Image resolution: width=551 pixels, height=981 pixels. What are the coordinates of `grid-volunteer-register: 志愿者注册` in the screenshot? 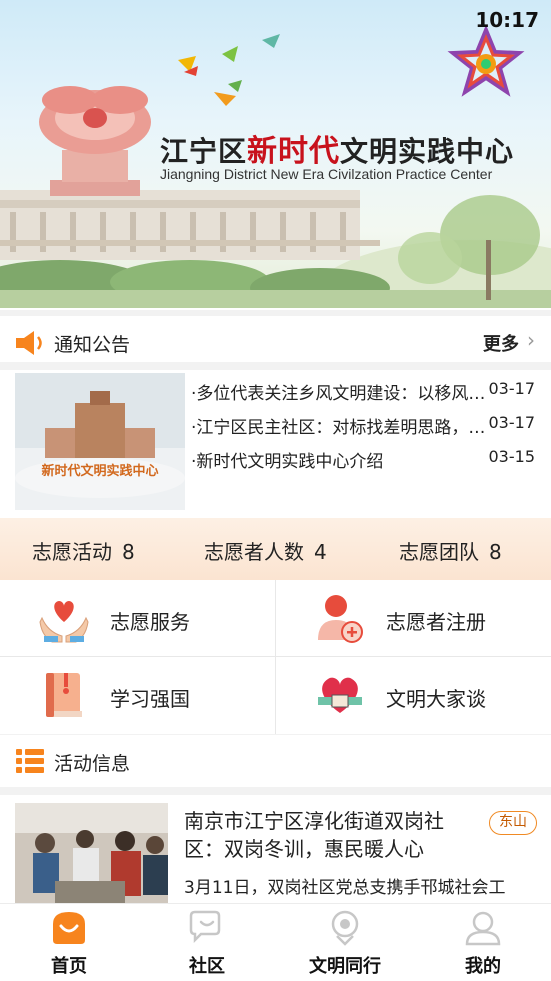 It's located at (413, 618).